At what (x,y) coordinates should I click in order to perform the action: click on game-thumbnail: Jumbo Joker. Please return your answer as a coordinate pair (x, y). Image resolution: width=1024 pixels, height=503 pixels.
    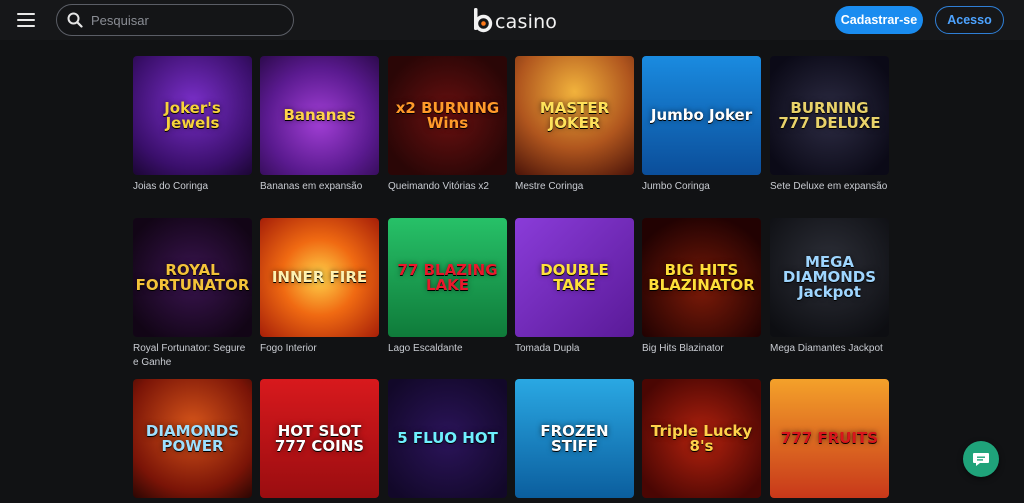
    Looking at the image, I should click on (701, 115).